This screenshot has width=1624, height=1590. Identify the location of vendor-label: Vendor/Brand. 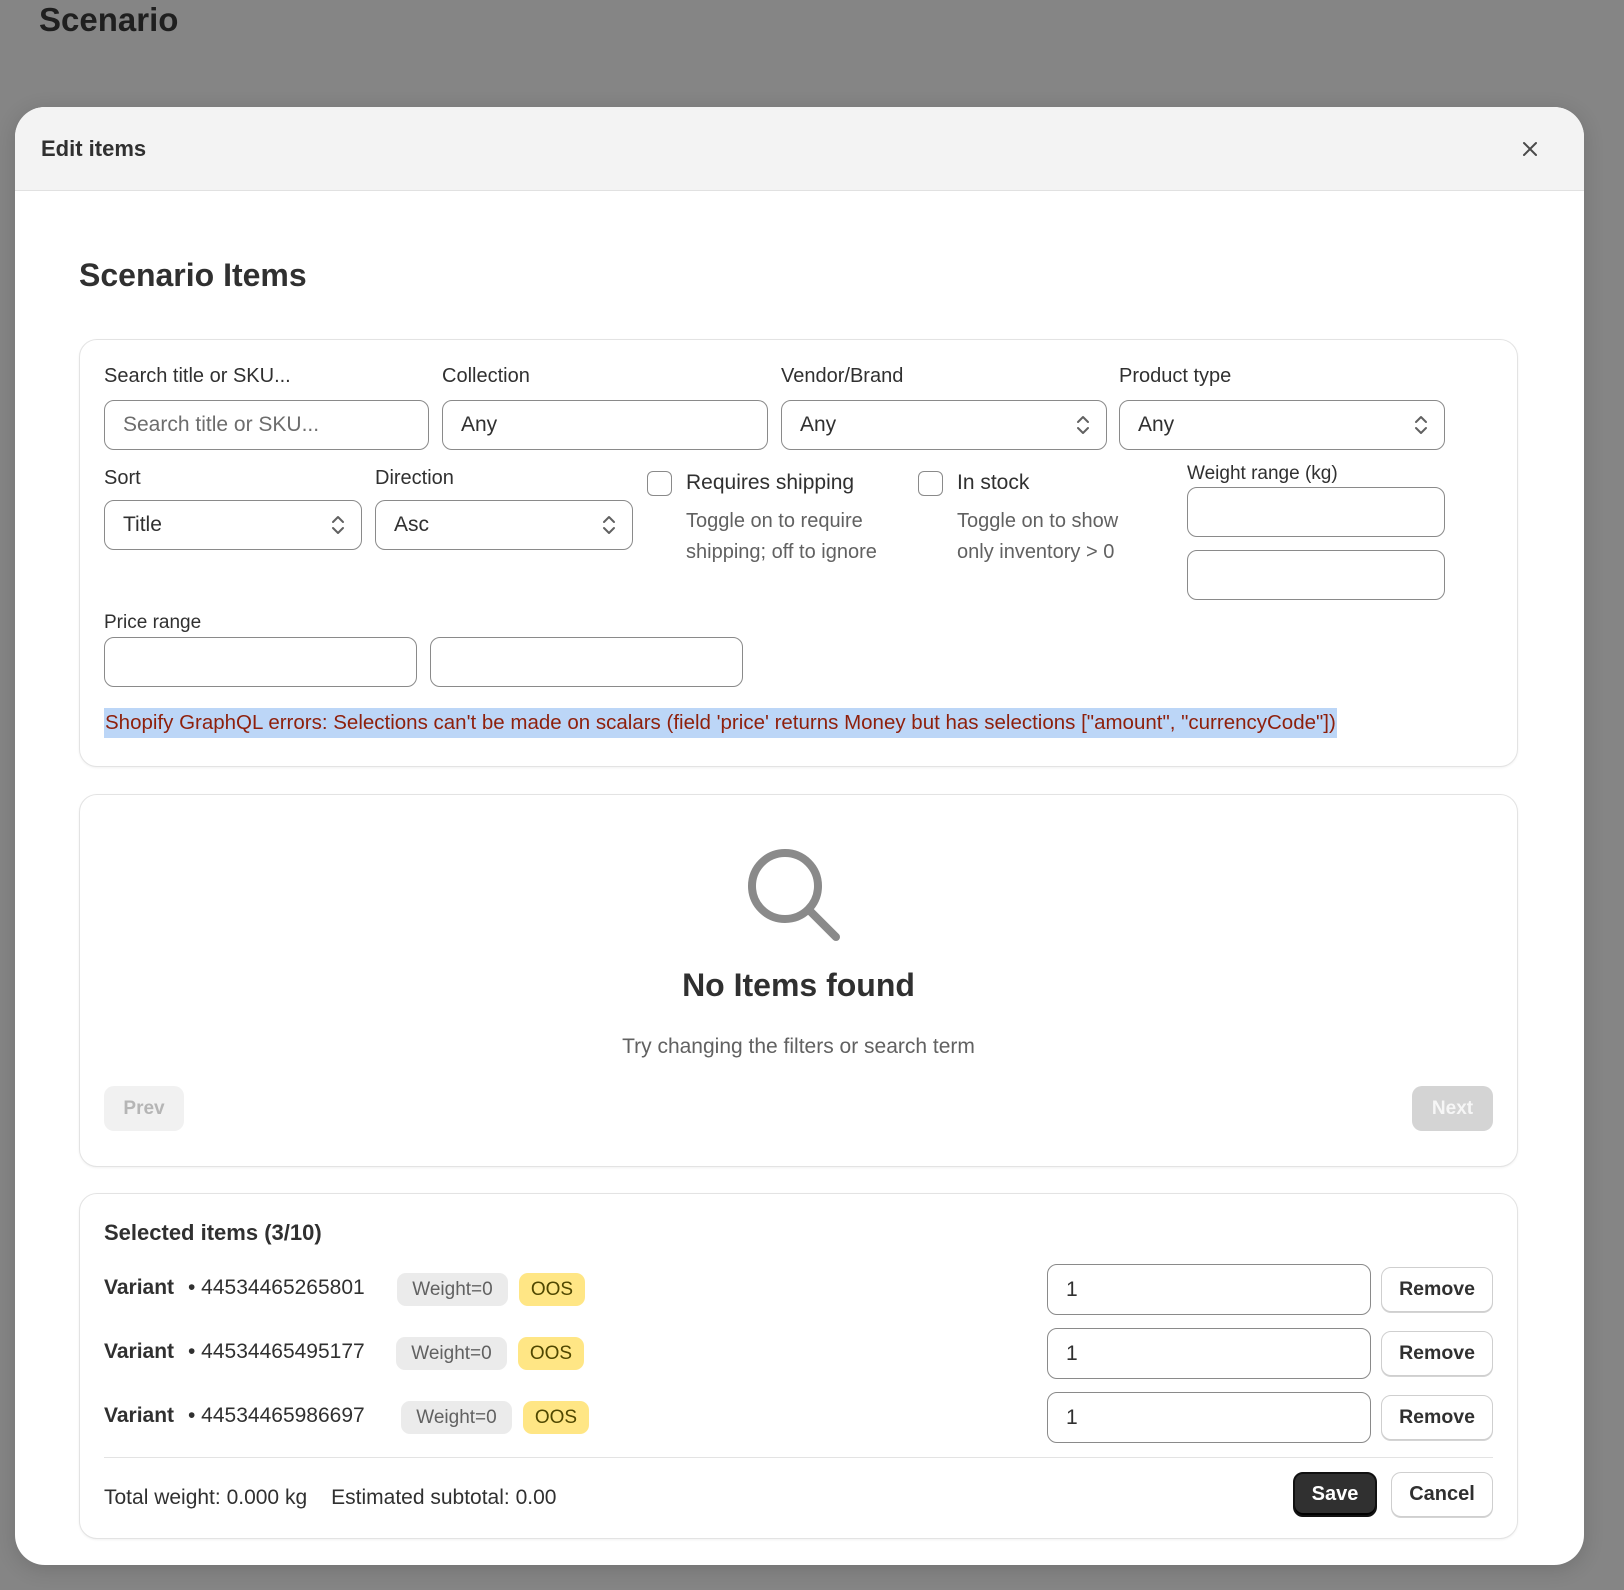
(842, 376).